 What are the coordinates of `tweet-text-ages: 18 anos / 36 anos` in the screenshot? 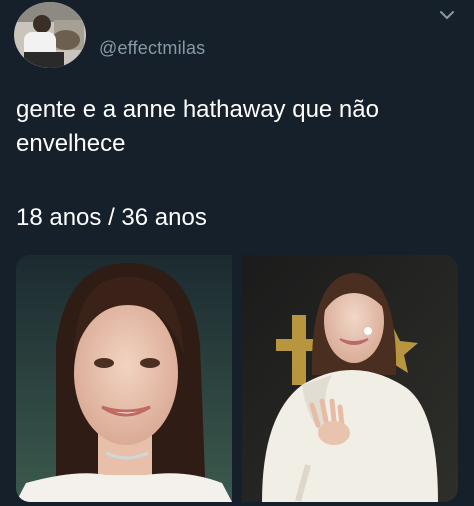 It's located at (111, 217).